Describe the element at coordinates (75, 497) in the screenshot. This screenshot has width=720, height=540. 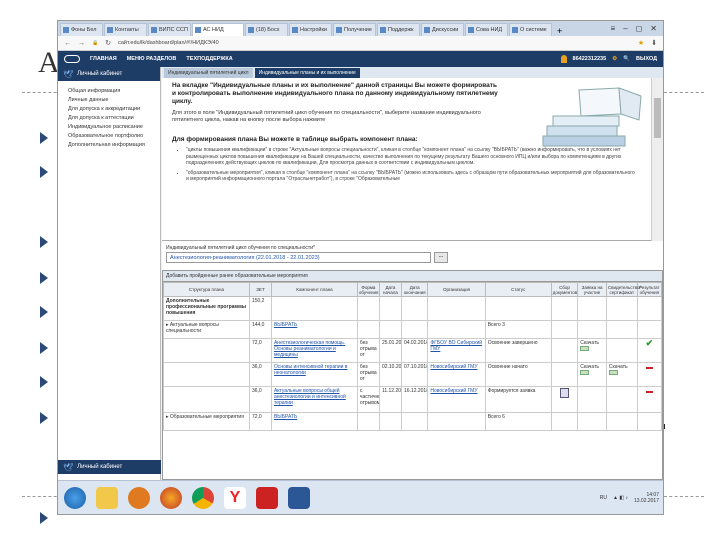
I see `start-button-icon` at that location.